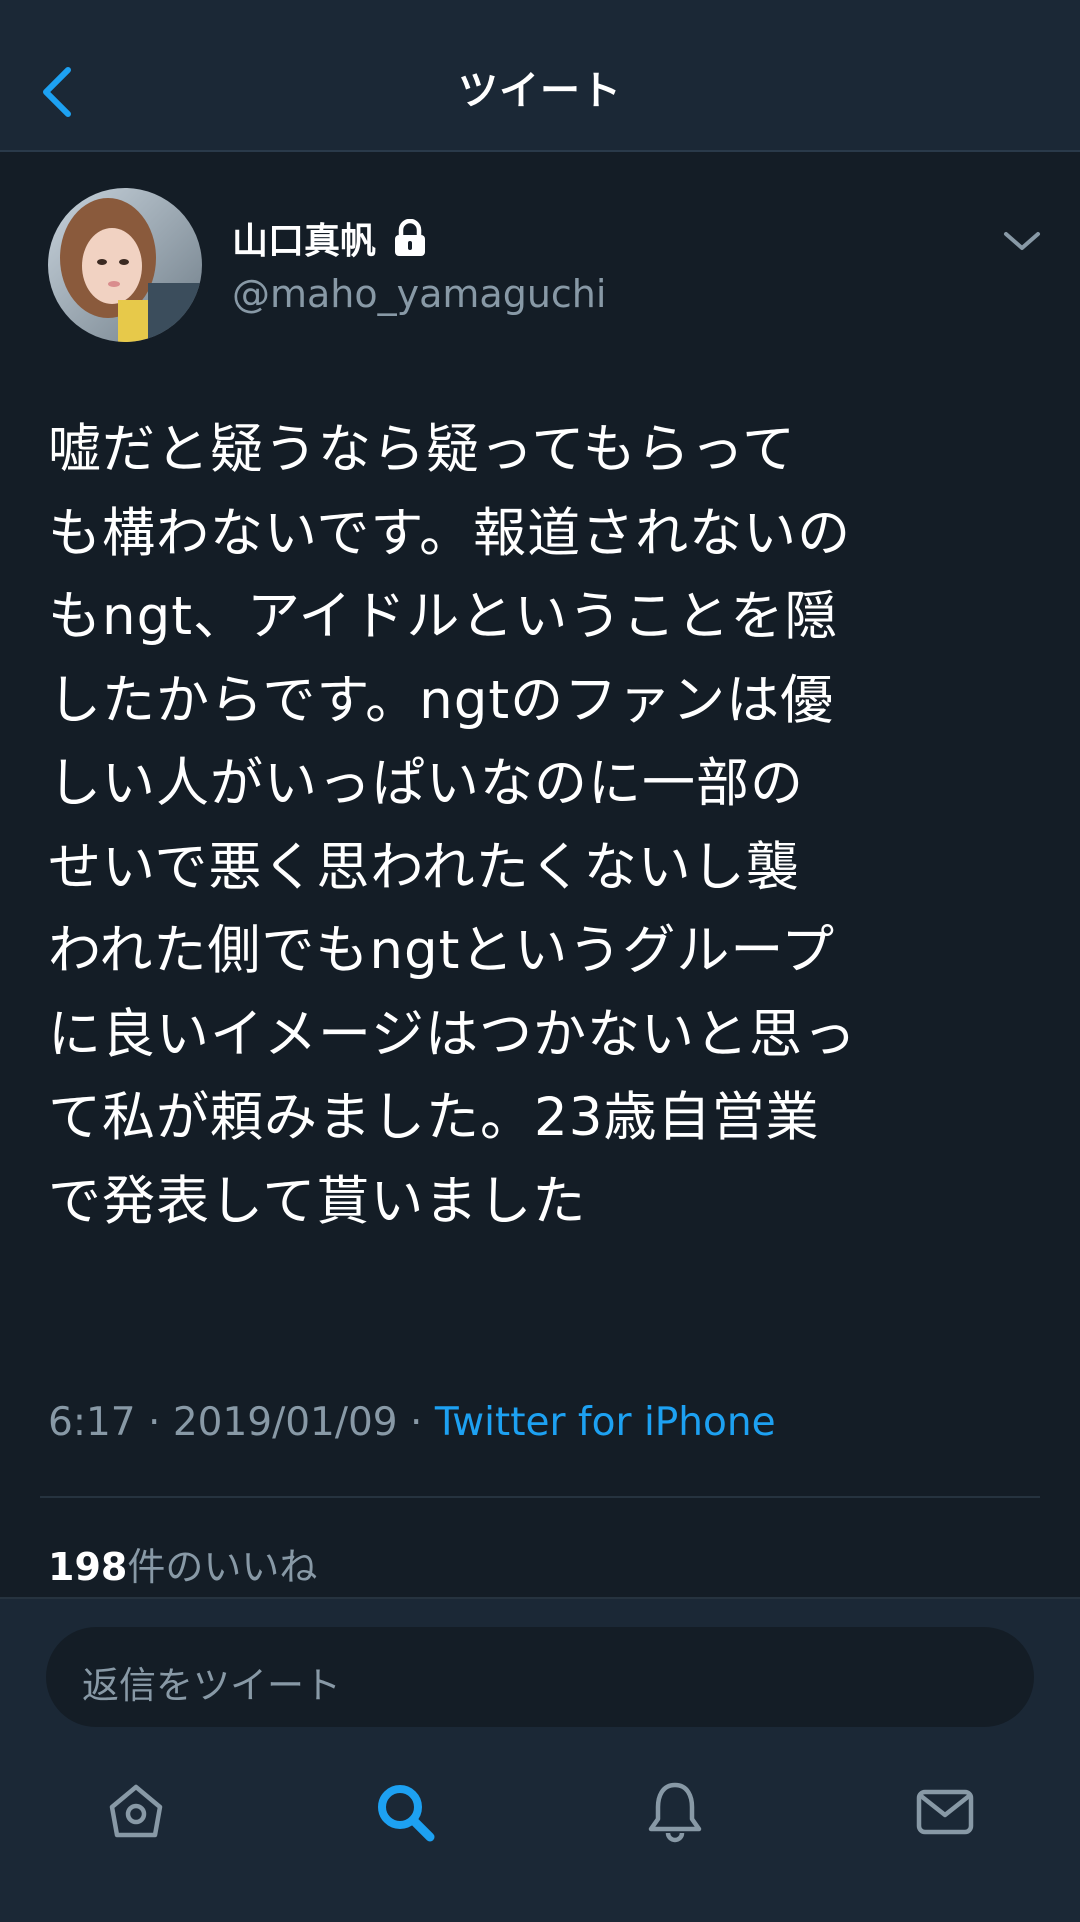 The width and height of the screenshot is (1080, 1922). Describe the element at coordinates (1022, 242) in the screenshot. I see `chevron-down-icon` at that location.